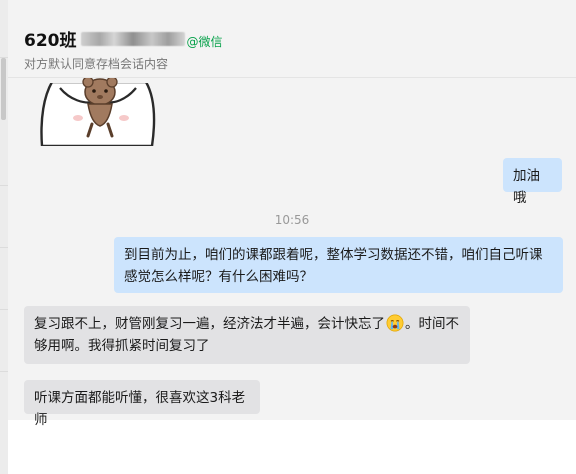 This screenshot has height=474, width=576. I want to click on bear-sticker-icon, so click(98, 112).